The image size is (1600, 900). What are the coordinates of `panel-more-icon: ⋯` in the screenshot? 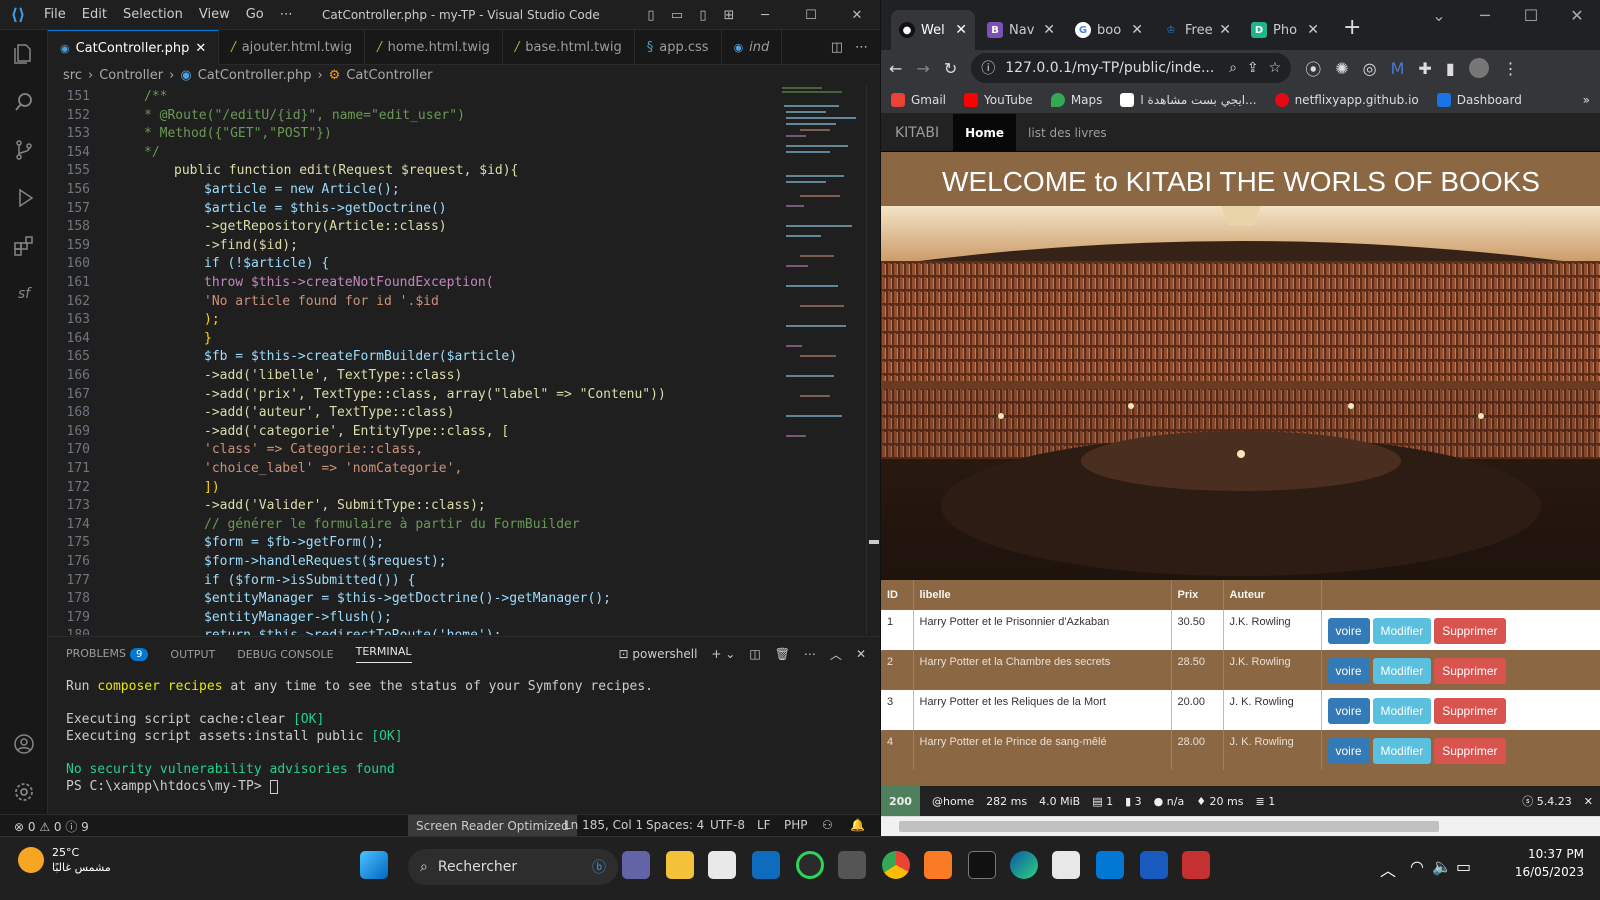 It's located at (810, 654).